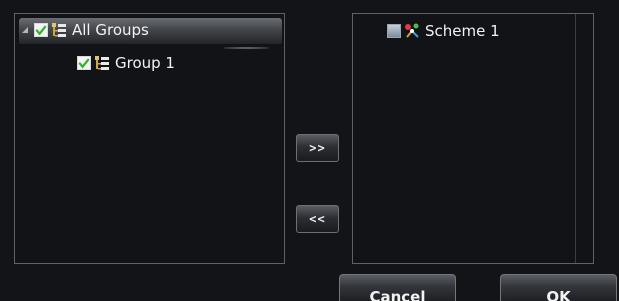  I want to click on list-item-scheme-1: Scheme 1, so click(443, 31).